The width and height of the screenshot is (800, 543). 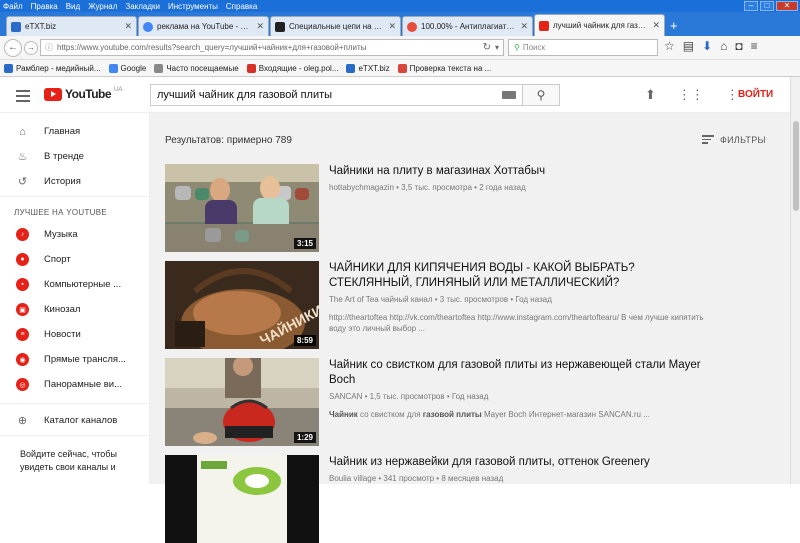 I want to click on upload-icon: ⬆, so click(x=650, y=95).